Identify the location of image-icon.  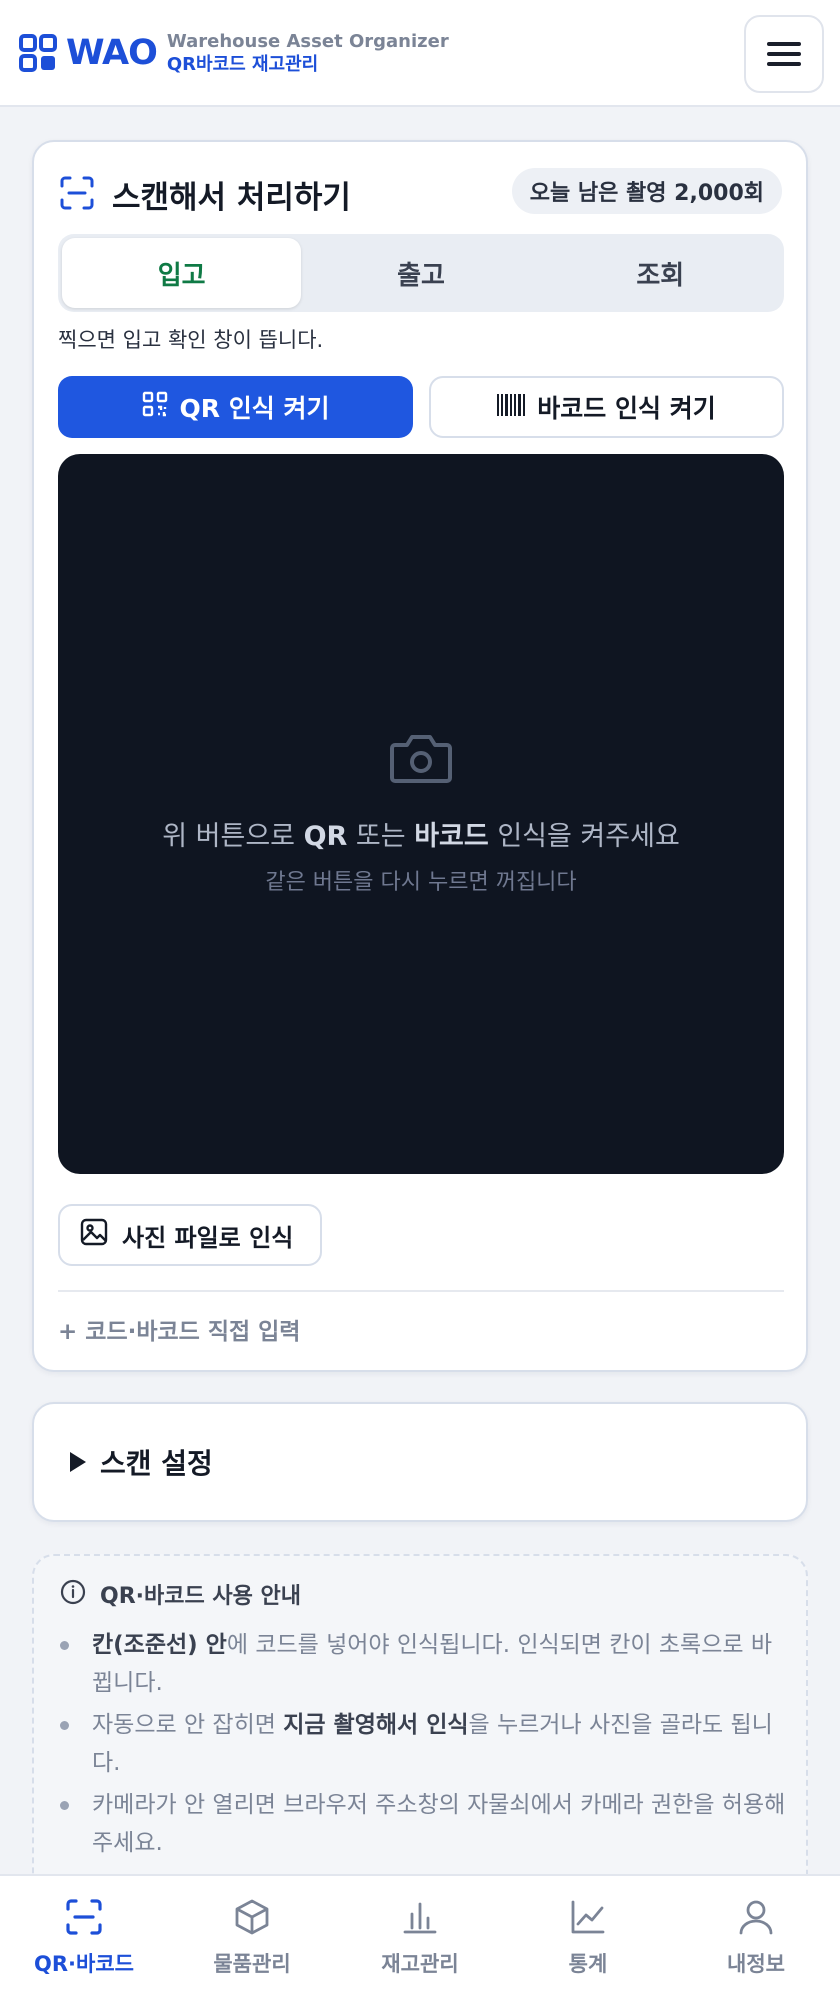
(94, 1235).